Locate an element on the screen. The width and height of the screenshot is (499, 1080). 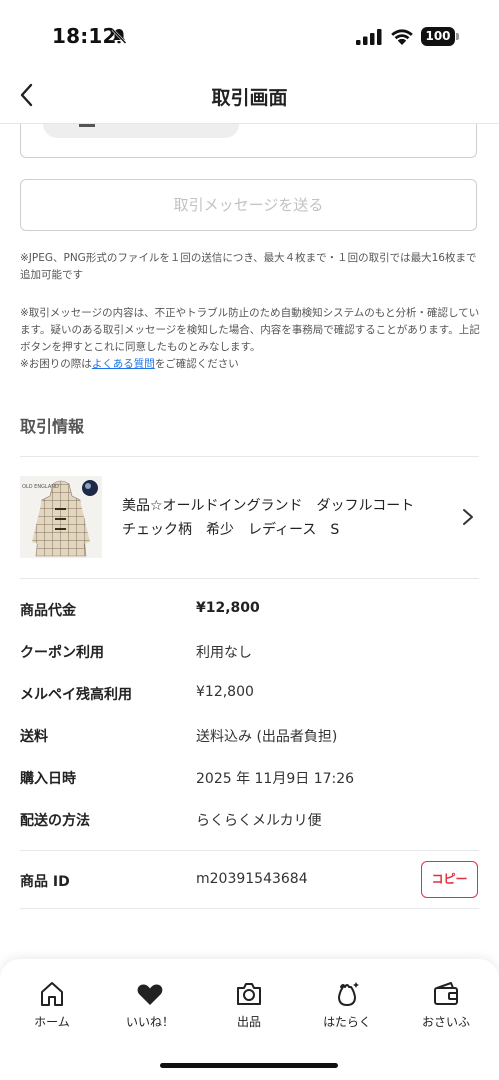
info-label: クーポン利用 is located at coordinates (62, 653).